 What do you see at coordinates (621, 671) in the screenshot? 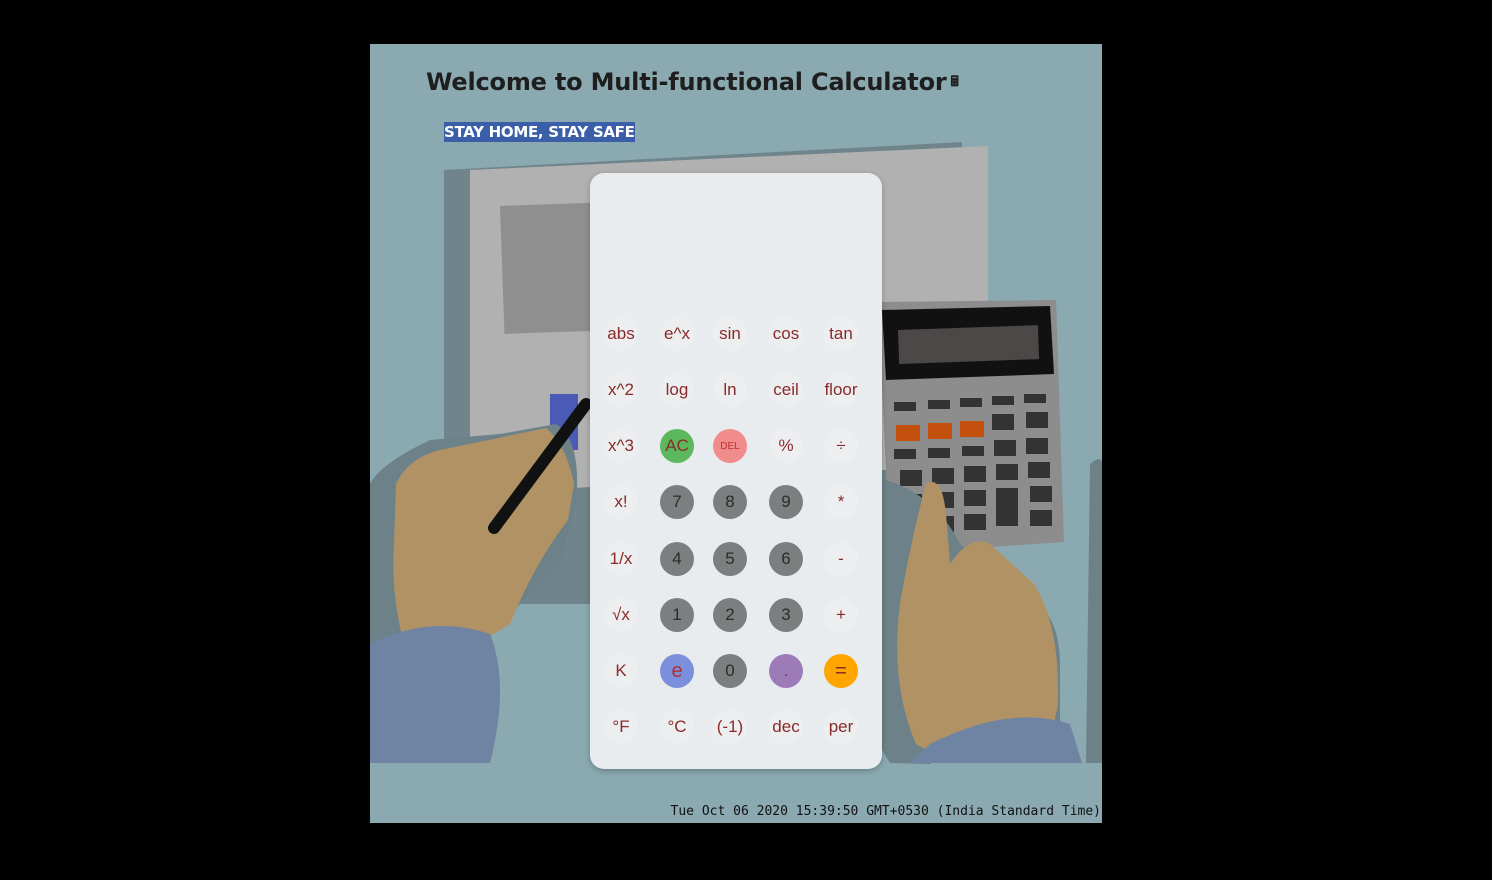
I see `key-k-button: K` at bounding box center [621, 671].